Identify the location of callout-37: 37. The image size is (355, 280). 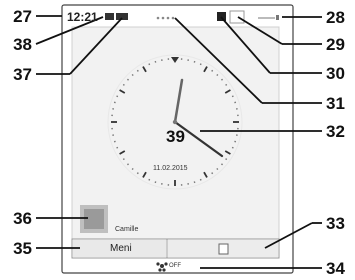
(22, 74).